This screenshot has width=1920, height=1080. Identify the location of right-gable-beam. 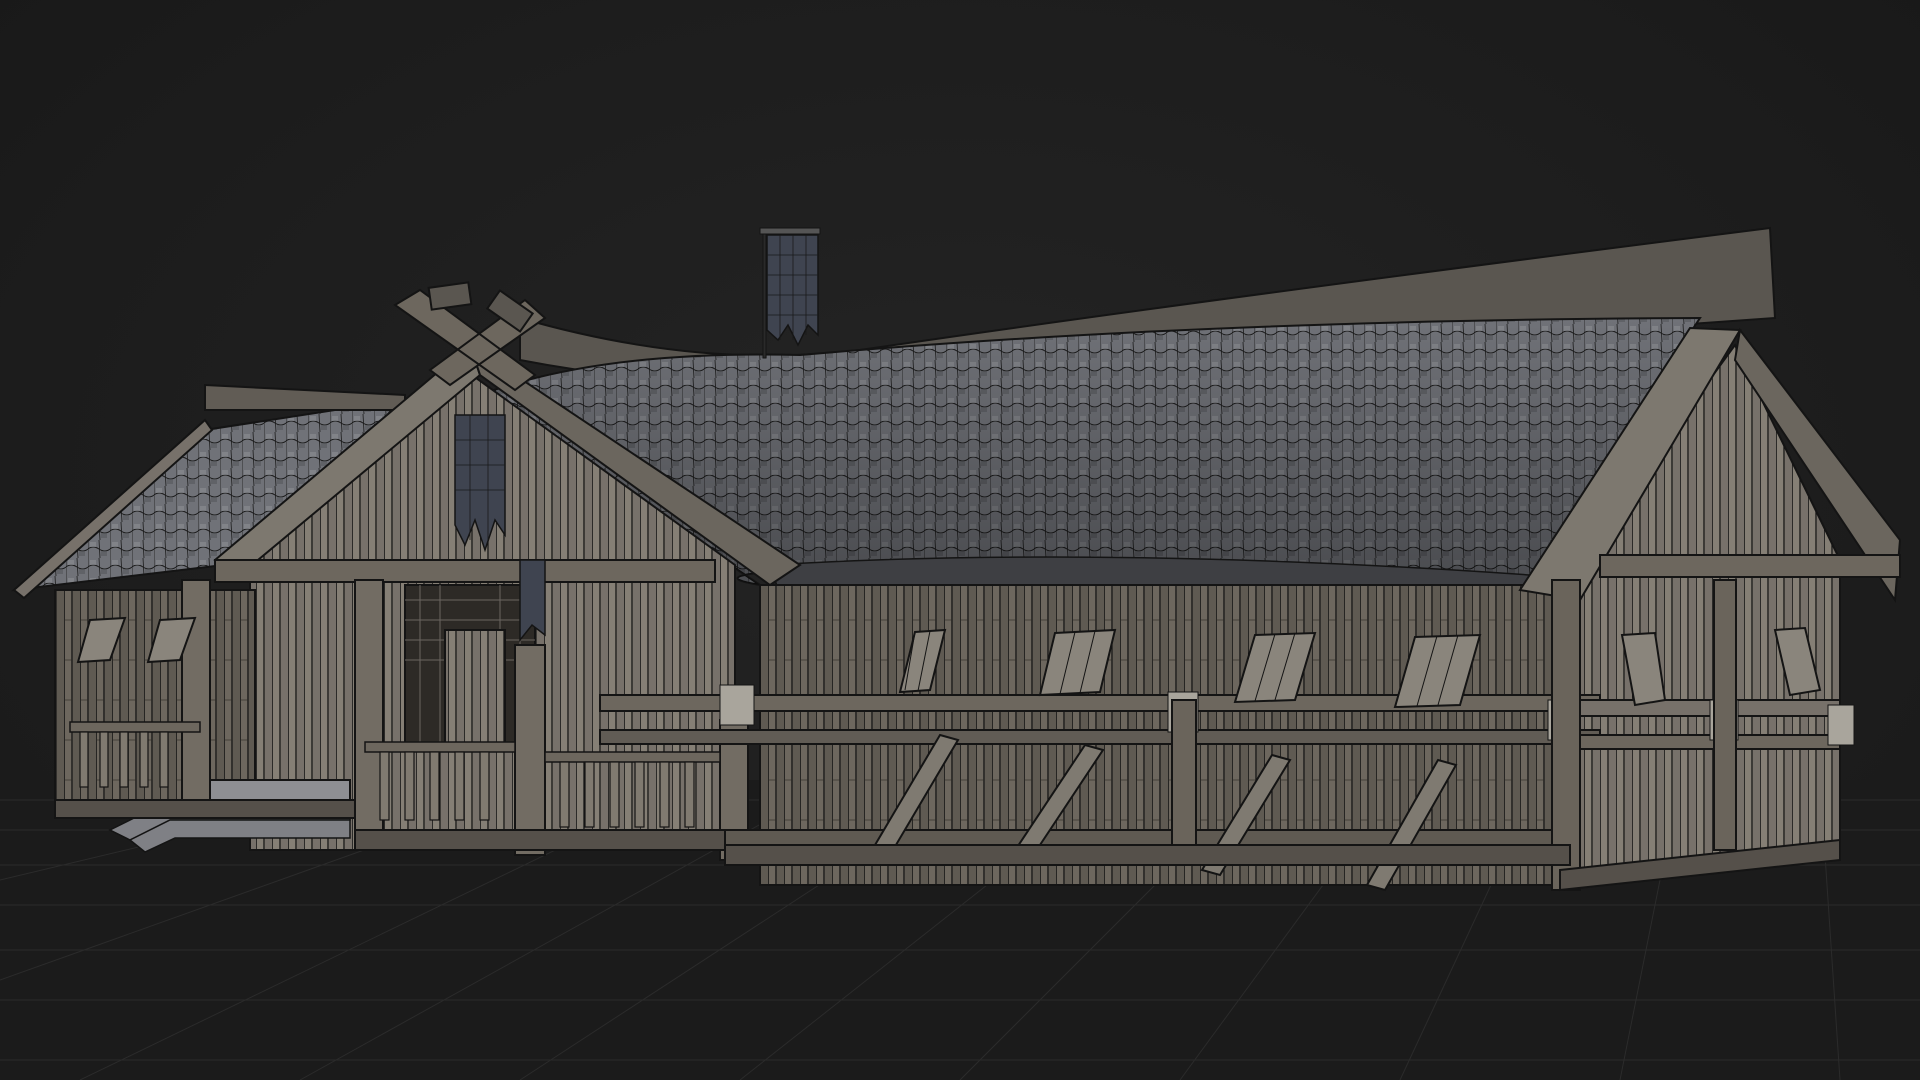
(1750, 566).